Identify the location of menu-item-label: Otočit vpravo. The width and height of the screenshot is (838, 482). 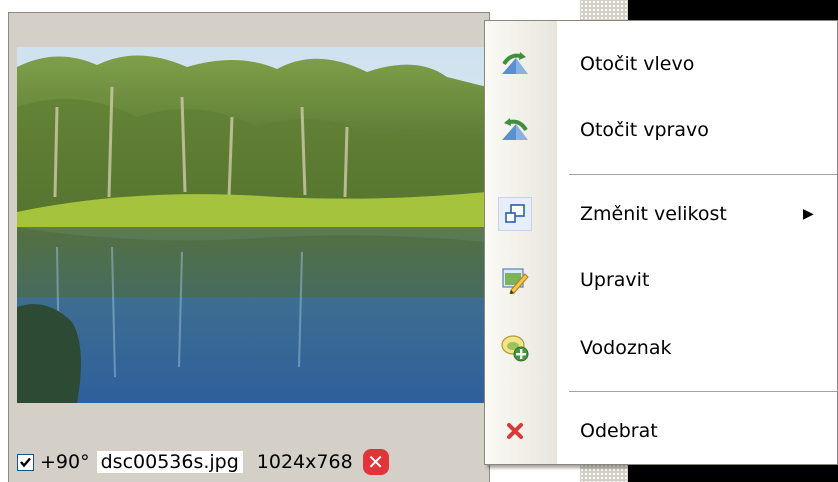
(644, 130).